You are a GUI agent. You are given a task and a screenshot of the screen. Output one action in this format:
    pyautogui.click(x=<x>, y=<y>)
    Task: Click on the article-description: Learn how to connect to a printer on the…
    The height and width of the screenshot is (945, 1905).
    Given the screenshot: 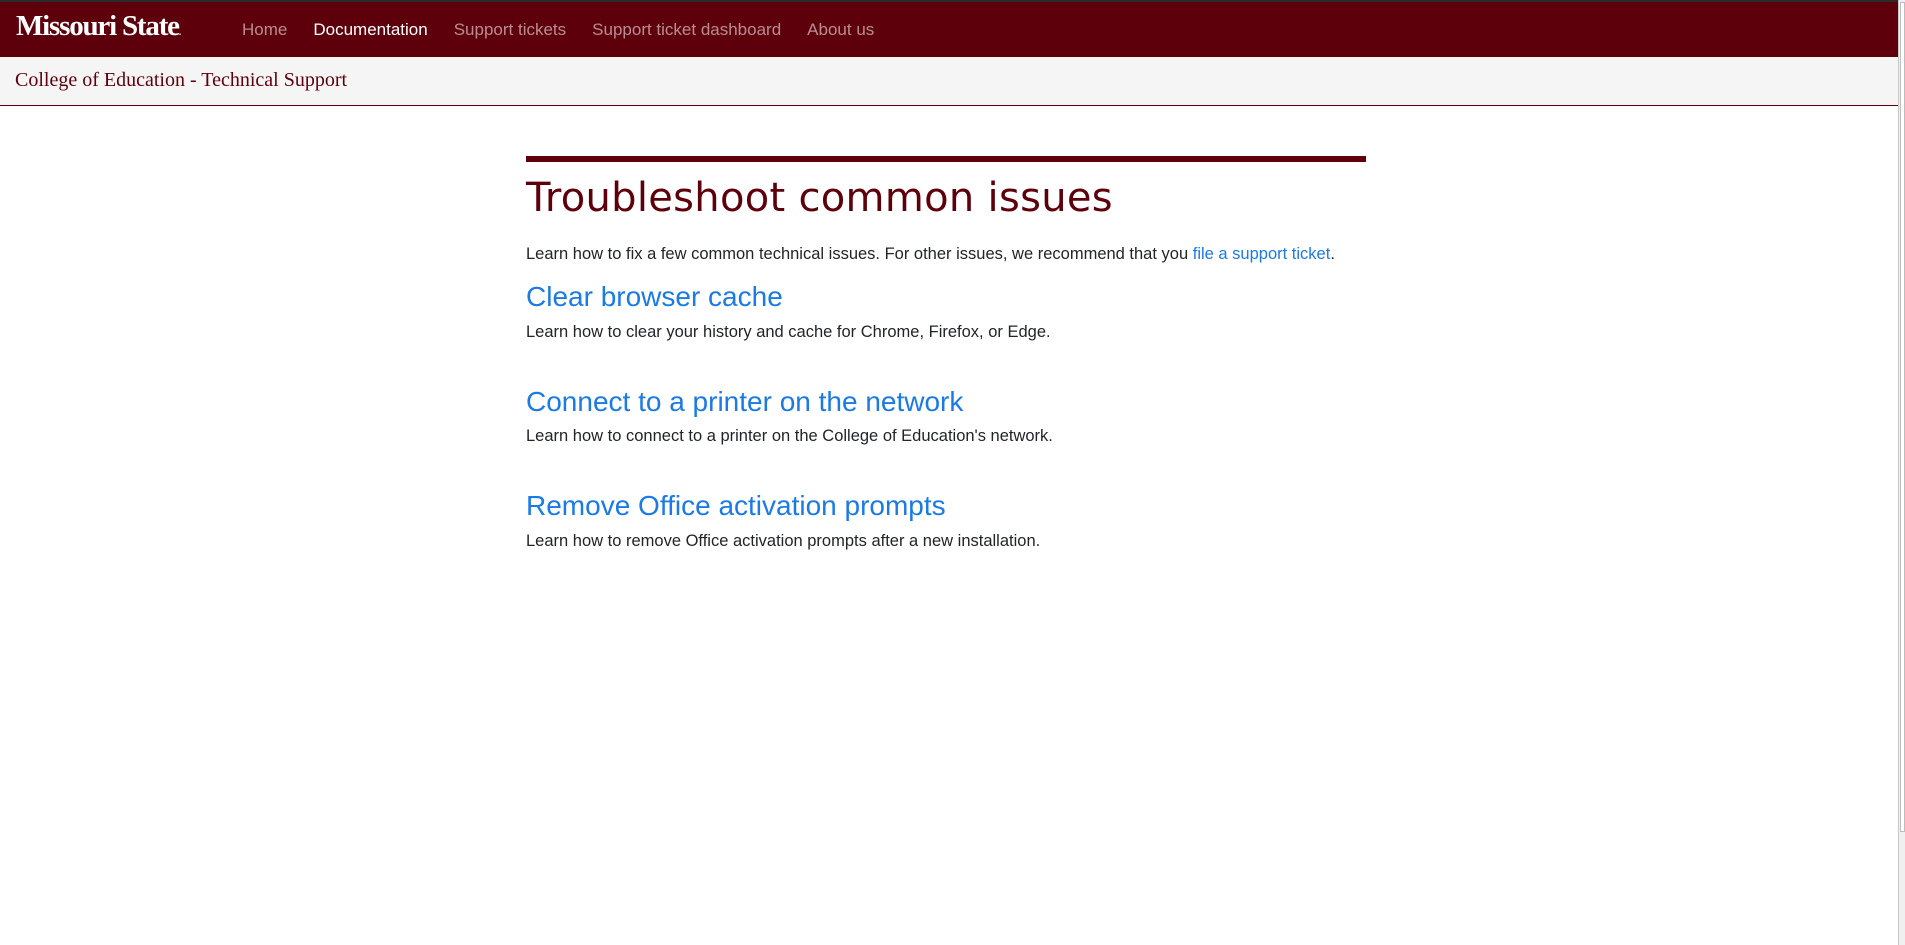 What is the action you would take?
    pyautogui.click(x=789, y=436)
    